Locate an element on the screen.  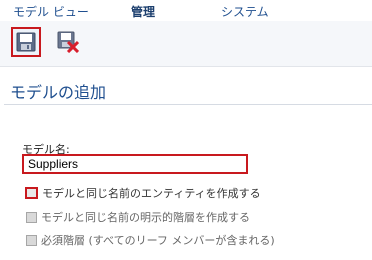
title-divider is located at coordinates (188, 104).